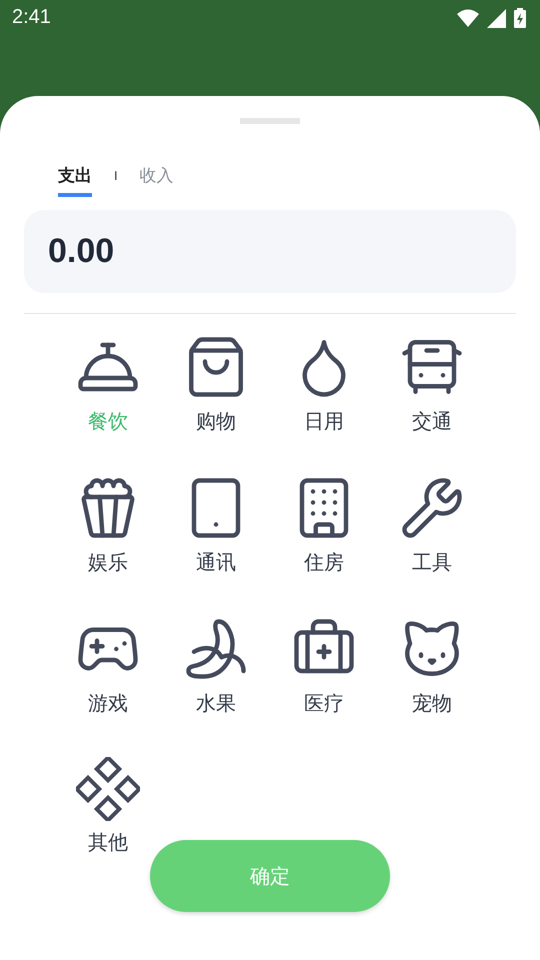 The height and width of the screenshot is (960, 540). Describe the element at coordinates (270, 251) in the screenshot. I see `amount-field: 0.00` at that location.